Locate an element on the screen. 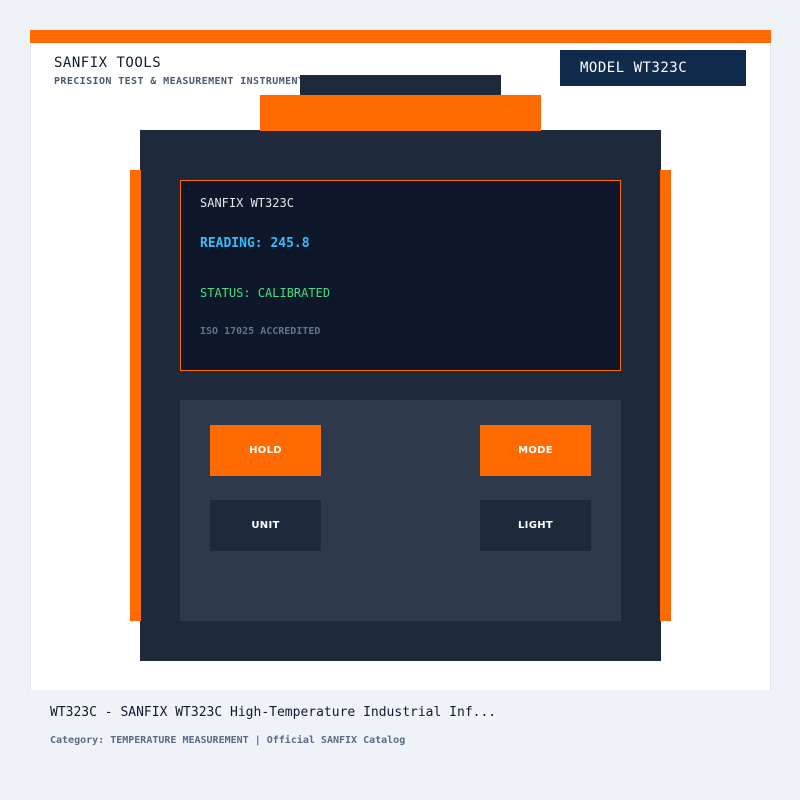 Image resolution: width=800 pixels, height=800 pixels. light-button-label: LIGHT is located at coordinates (535, 525).